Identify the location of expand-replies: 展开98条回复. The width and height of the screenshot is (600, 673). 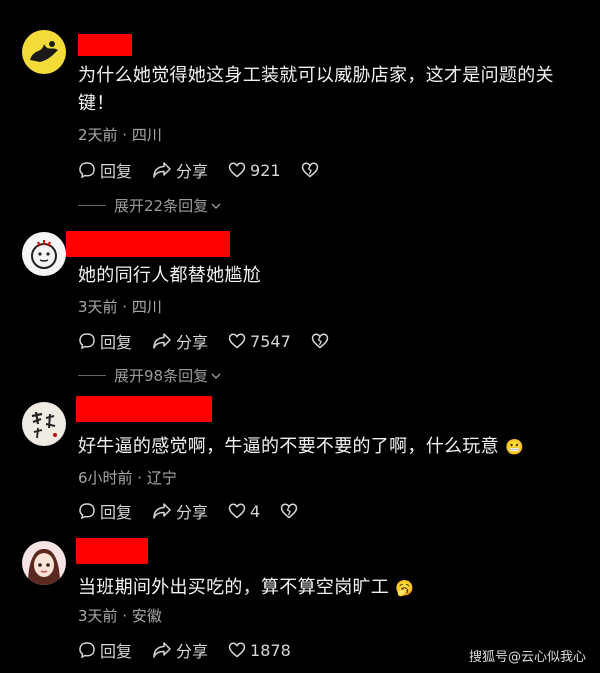
(150, 375).